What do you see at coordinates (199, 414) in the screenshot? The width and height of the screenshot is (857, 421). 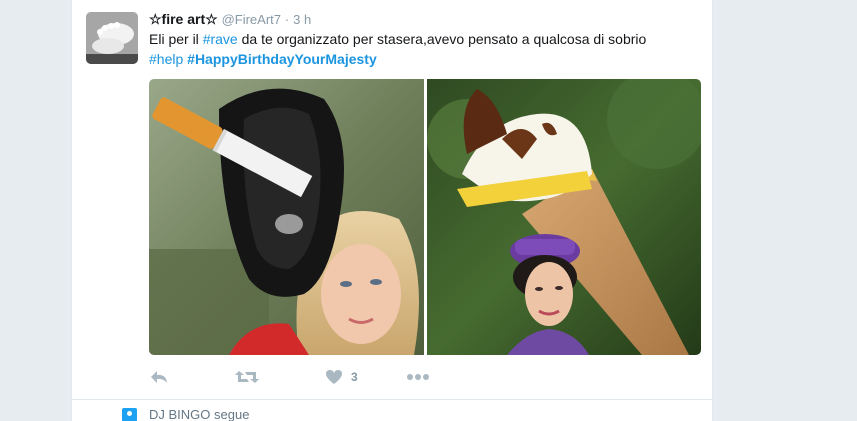 I see `follow-notification-text: DJ BINGO segue` at bounding box center [199, 414].